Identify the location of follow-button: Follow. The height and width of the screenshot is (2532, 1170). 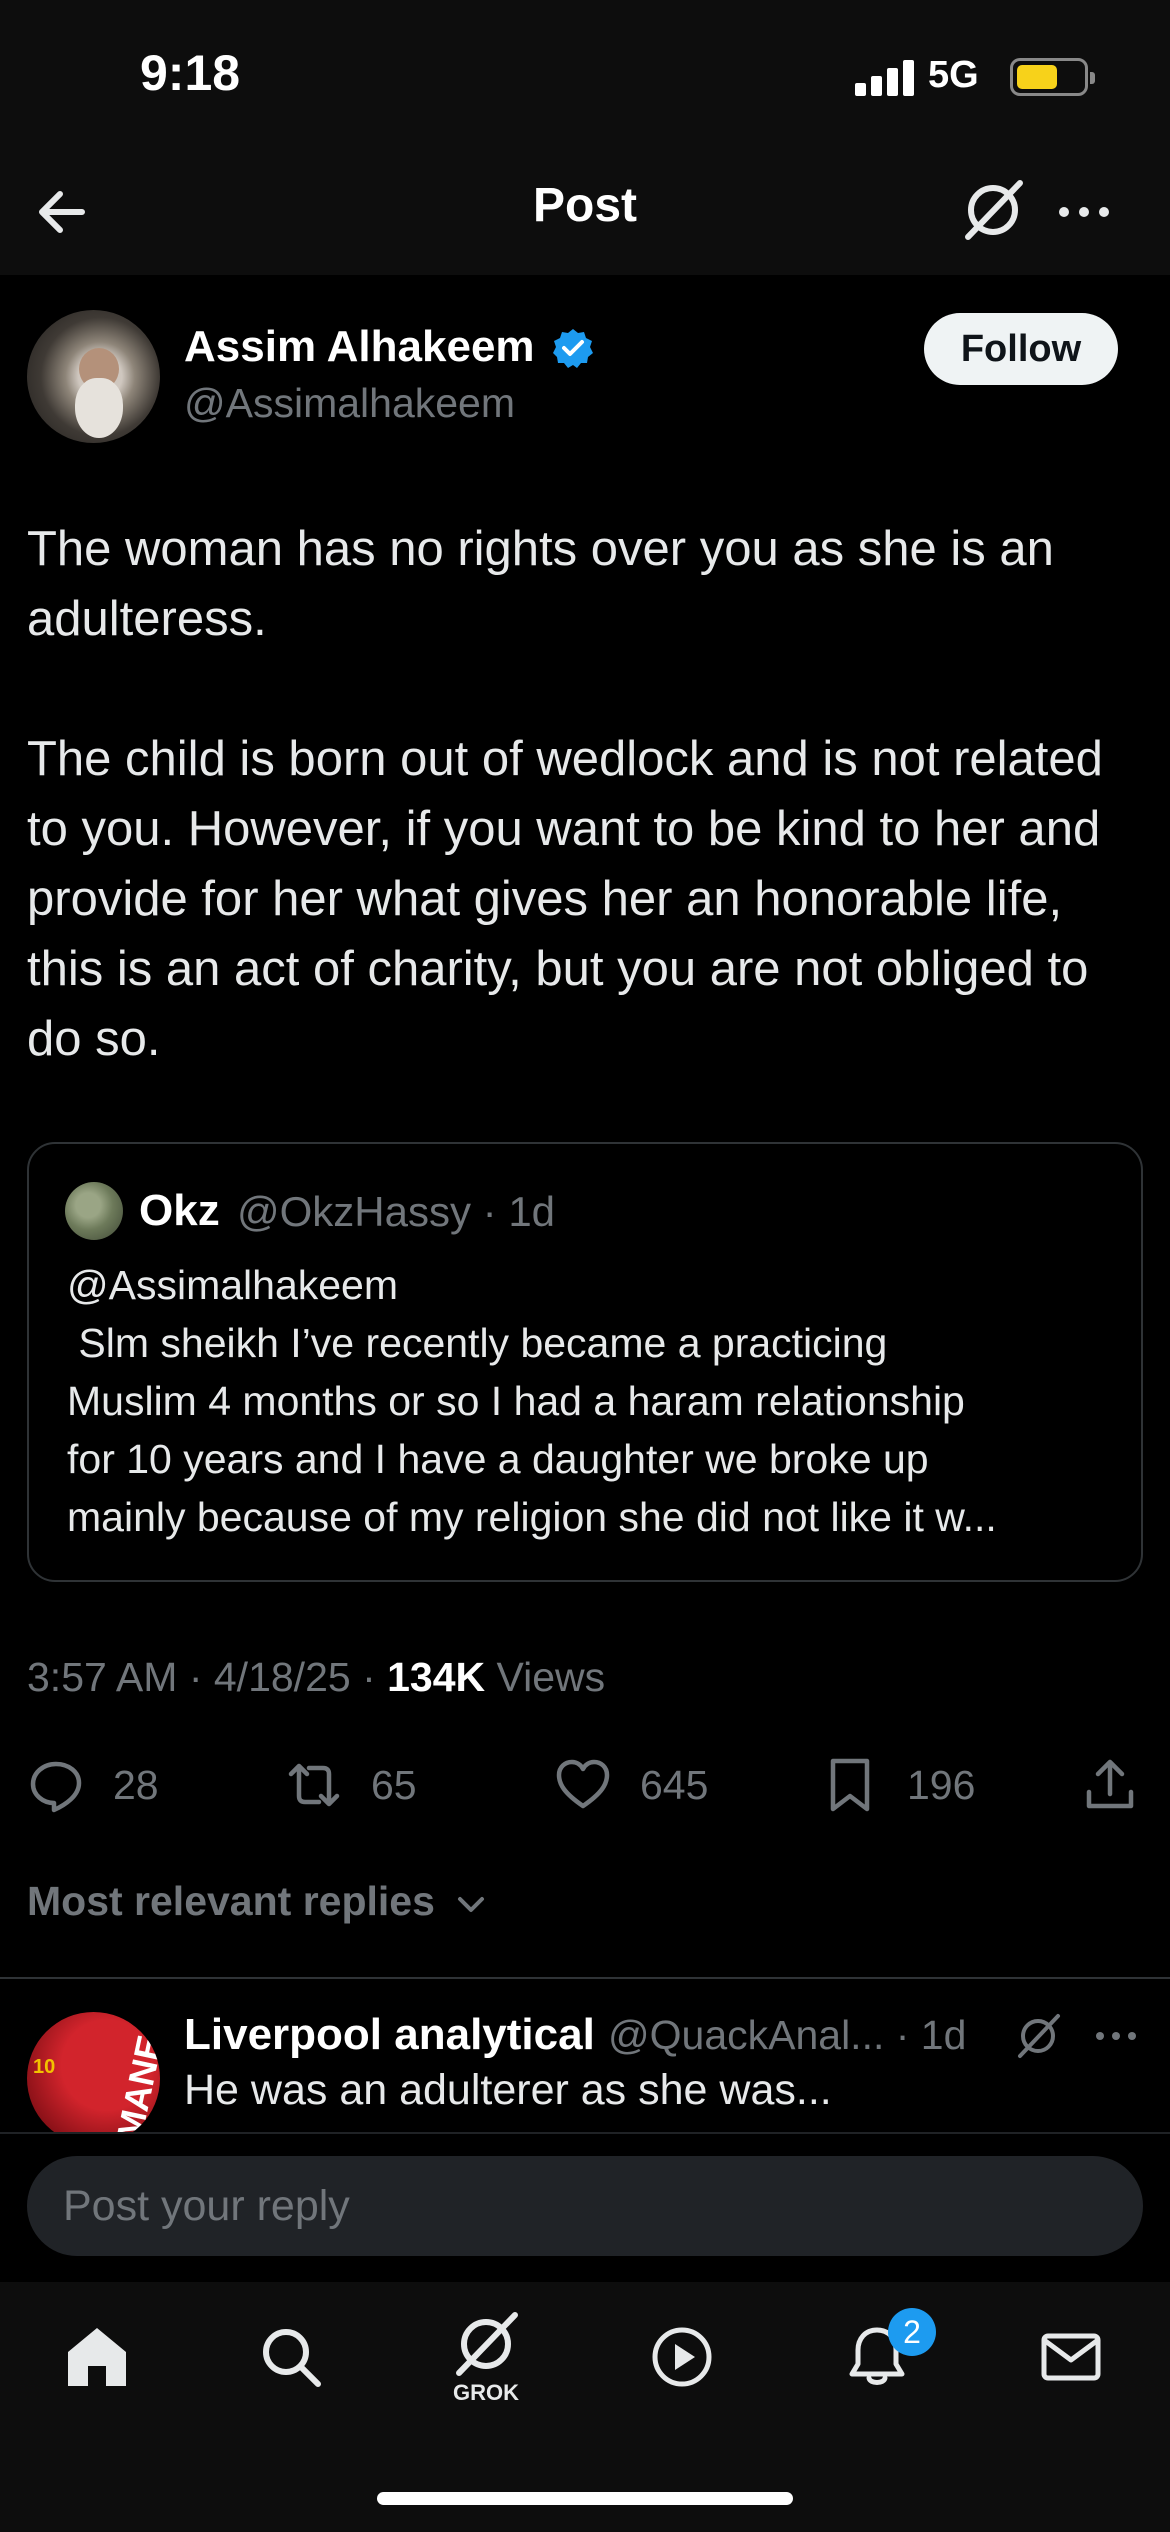
(1021, 349).